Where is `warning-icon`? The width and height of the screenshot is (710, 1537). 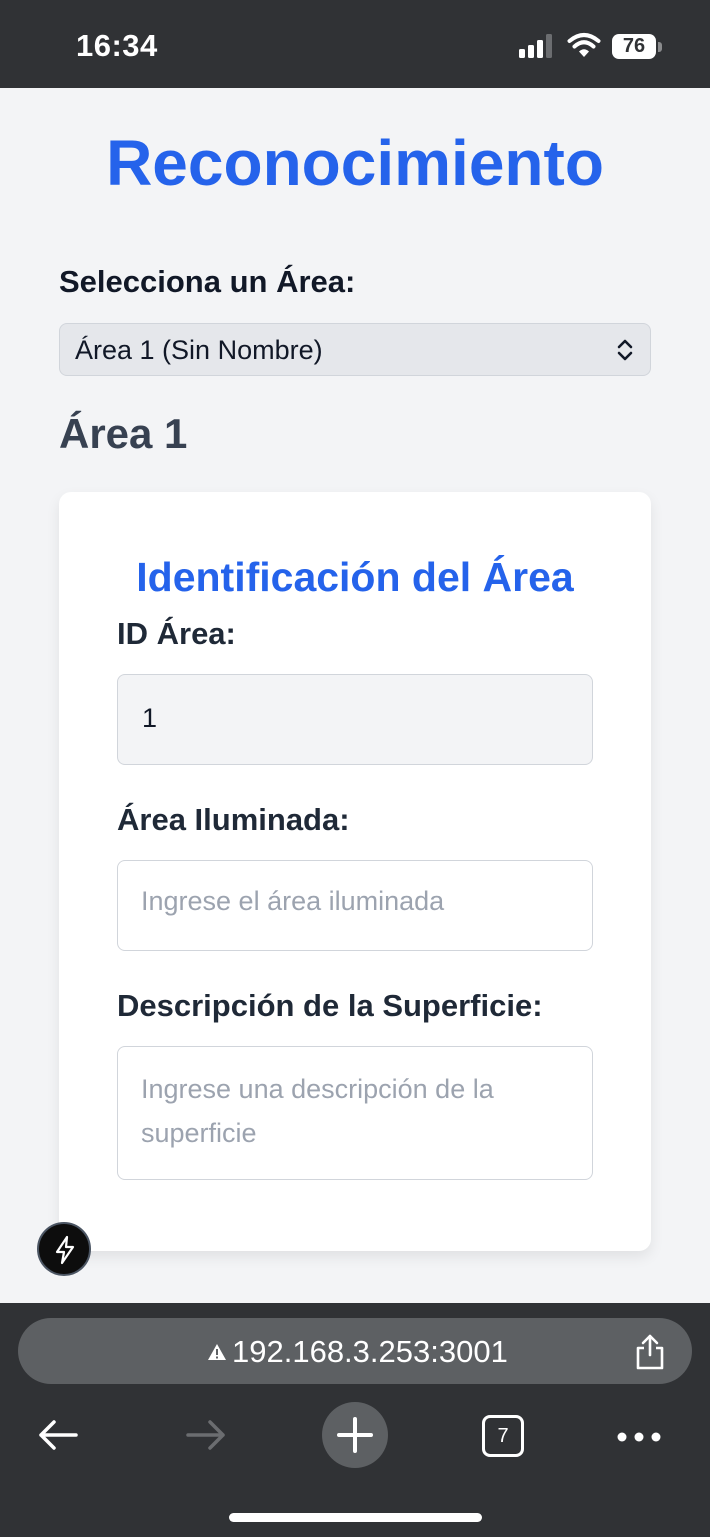 warning-icon is located at coordinates (217, 1352).